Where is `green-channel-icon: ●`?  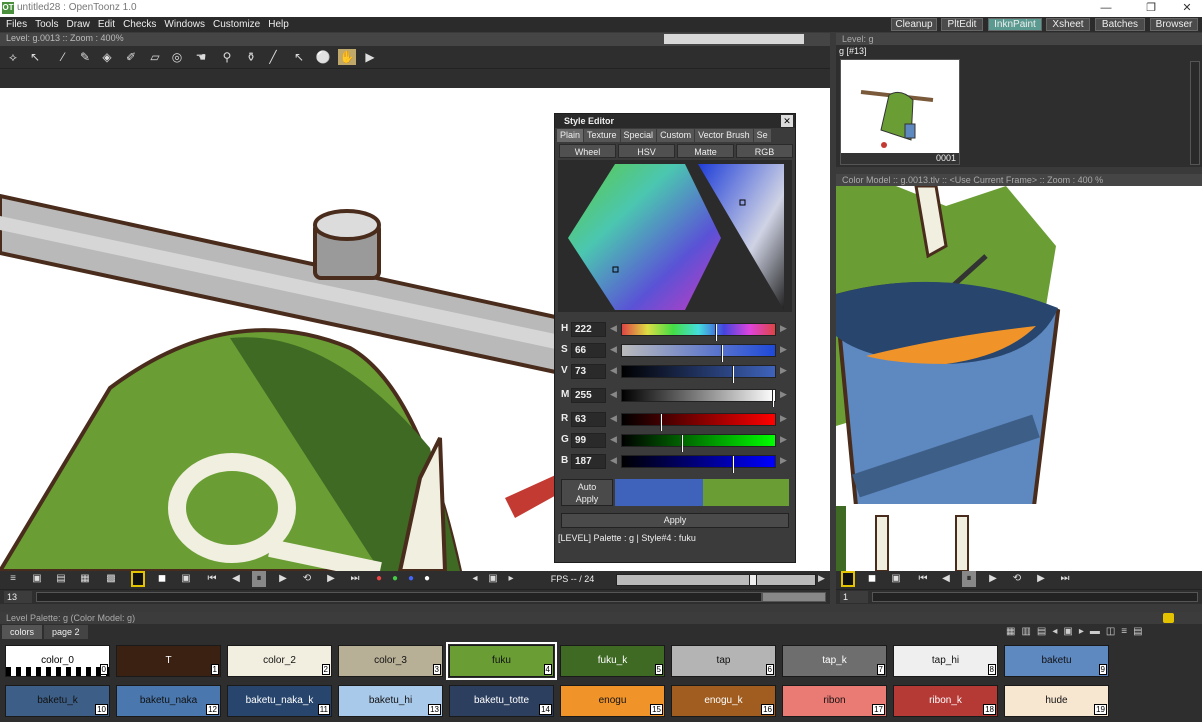
green-channel-icon: ● is located at coordinates (395, 579).